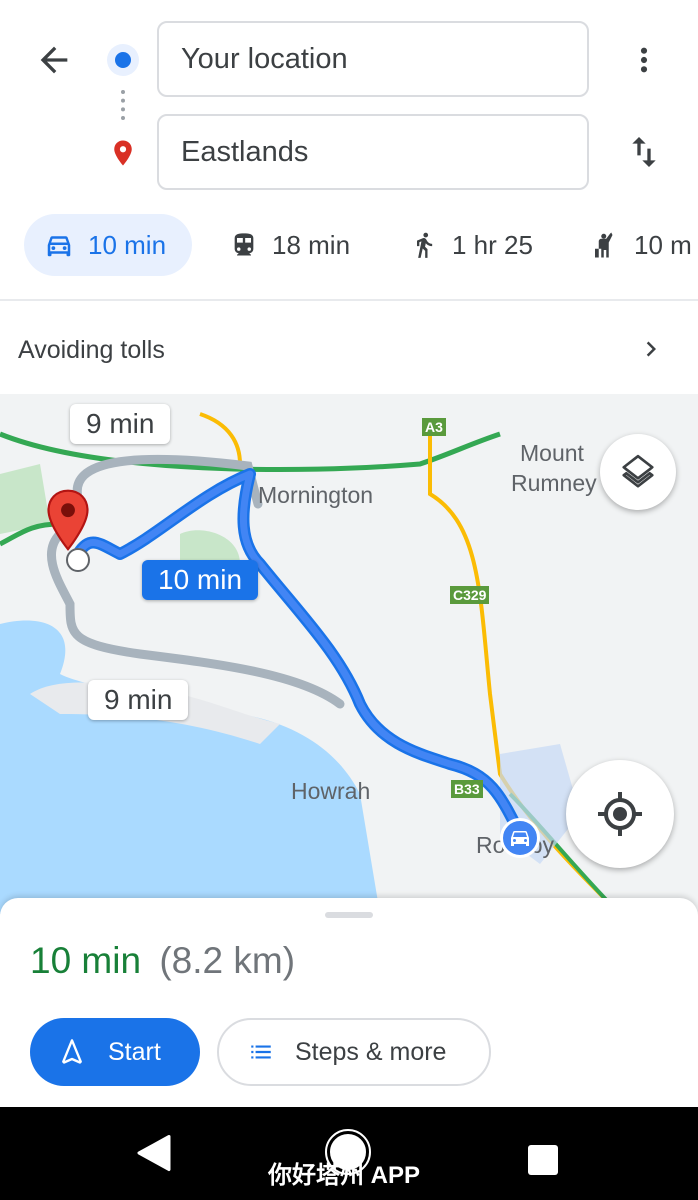  What do you see at coordinates (138, 700) in the screenshot?
I see `route-label-alt-bottom: 9 min` at bounding box center [138, 700].